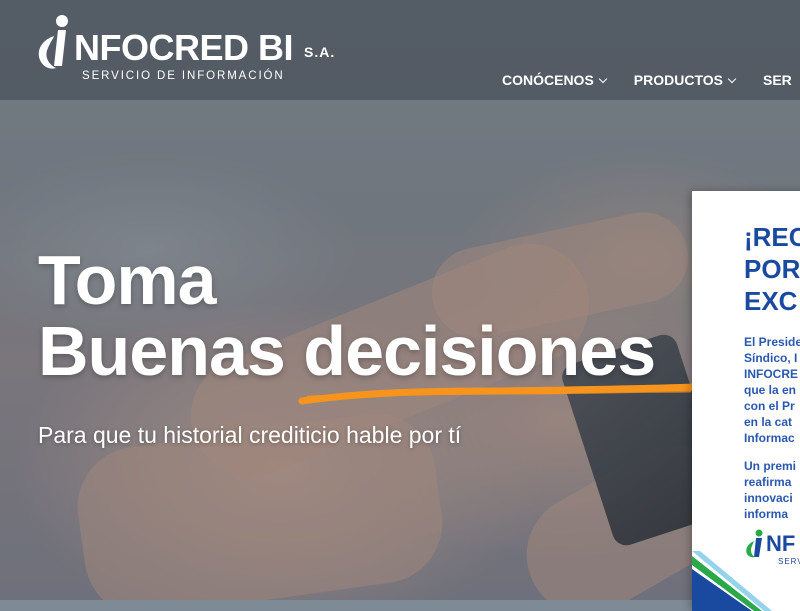 The image size is (800, 611). I want to click on brand-name: NFOCRED BI, so click(184, 47).